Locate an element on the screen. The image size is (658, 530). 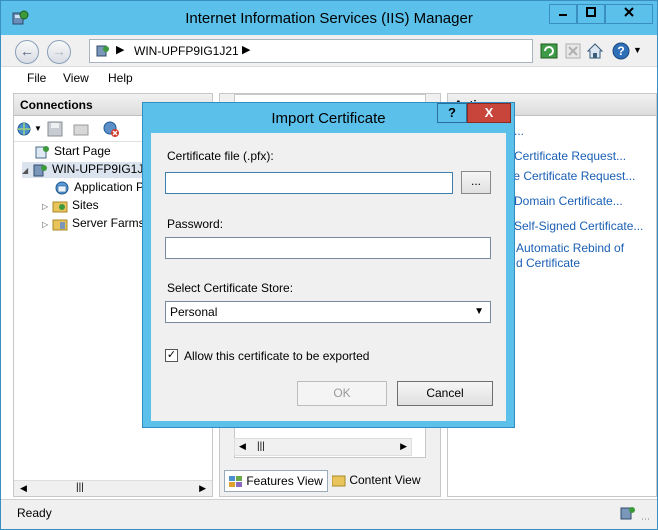
status-bar: Ready ⋯ is located at coordinates (329, 514).